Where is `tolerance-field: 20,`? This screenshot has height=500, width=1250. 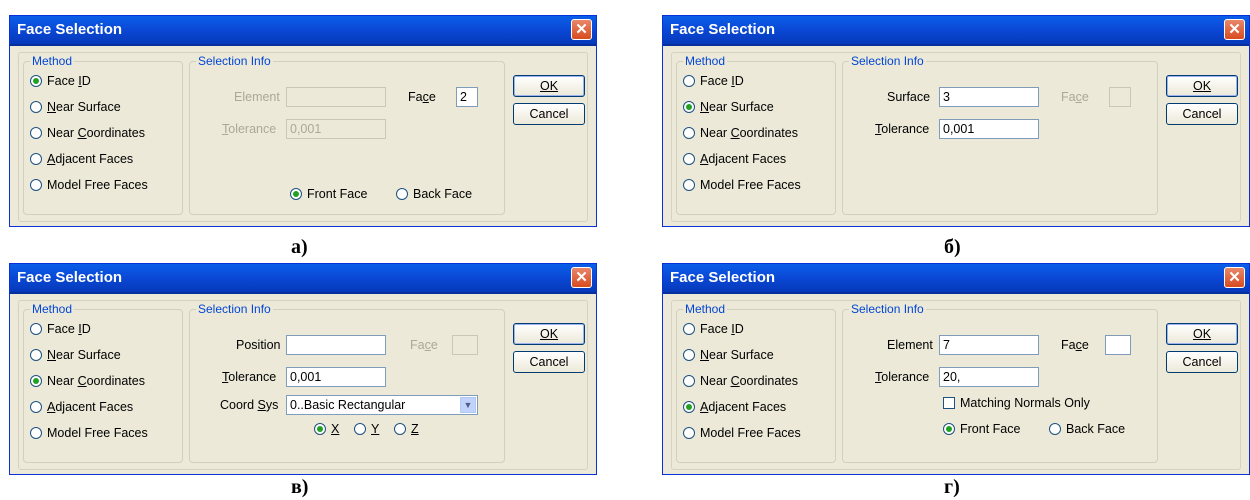 tolerance-field: 20, is located at coordinates (989, 377).